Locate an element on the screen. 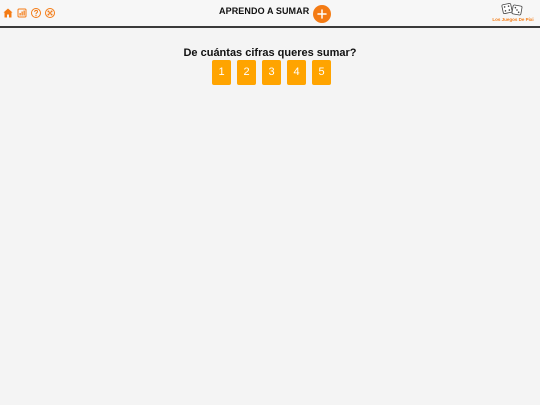 The image size is (540, 405). help-icon is located at coordinates (36, 13).